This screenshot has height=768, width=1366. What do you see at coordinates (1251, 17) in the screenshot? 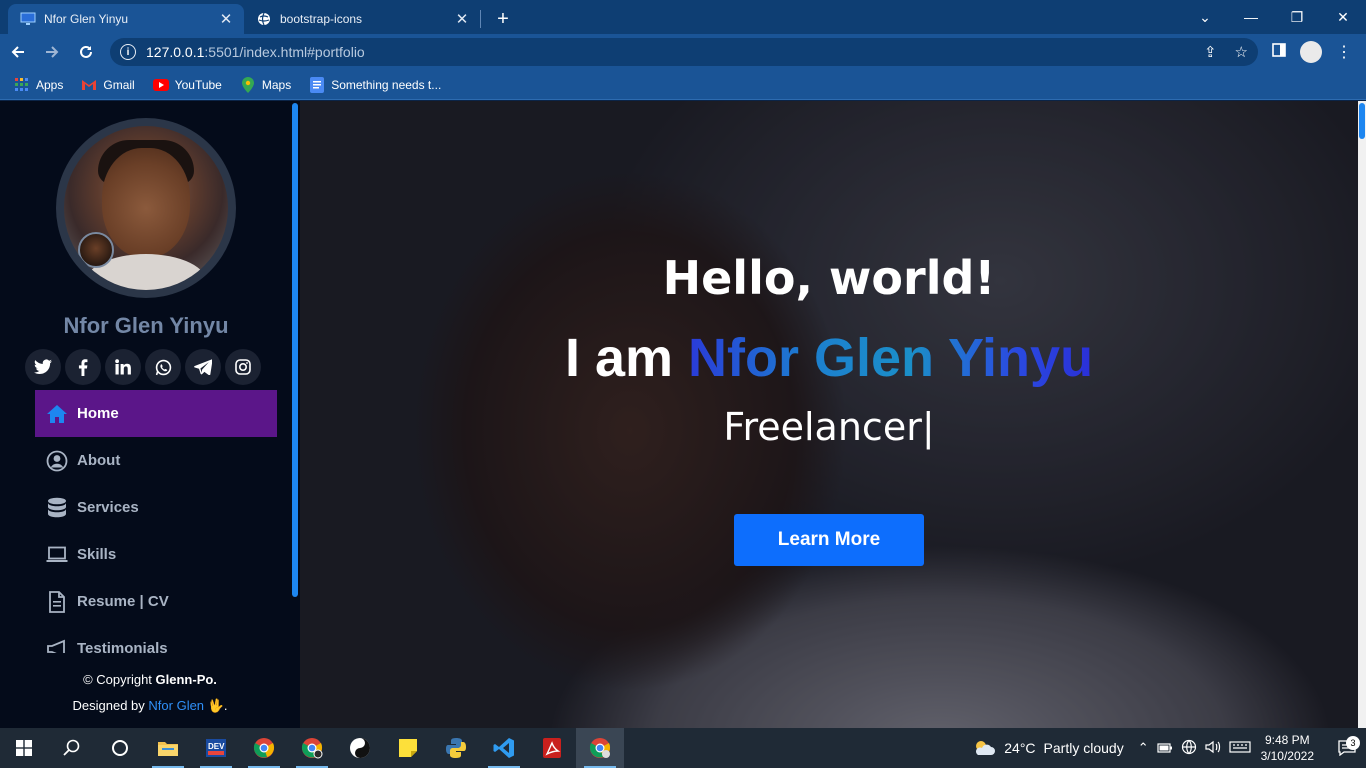
I see `minimize-button: —` at bounding box center [1251, 17].